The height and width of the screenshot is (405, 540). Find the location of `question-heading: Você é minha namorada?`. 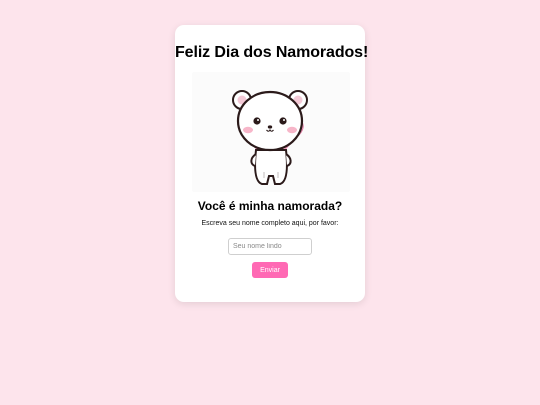

question-heading: Você é minha namorada? is located at coordinates (270, 206).